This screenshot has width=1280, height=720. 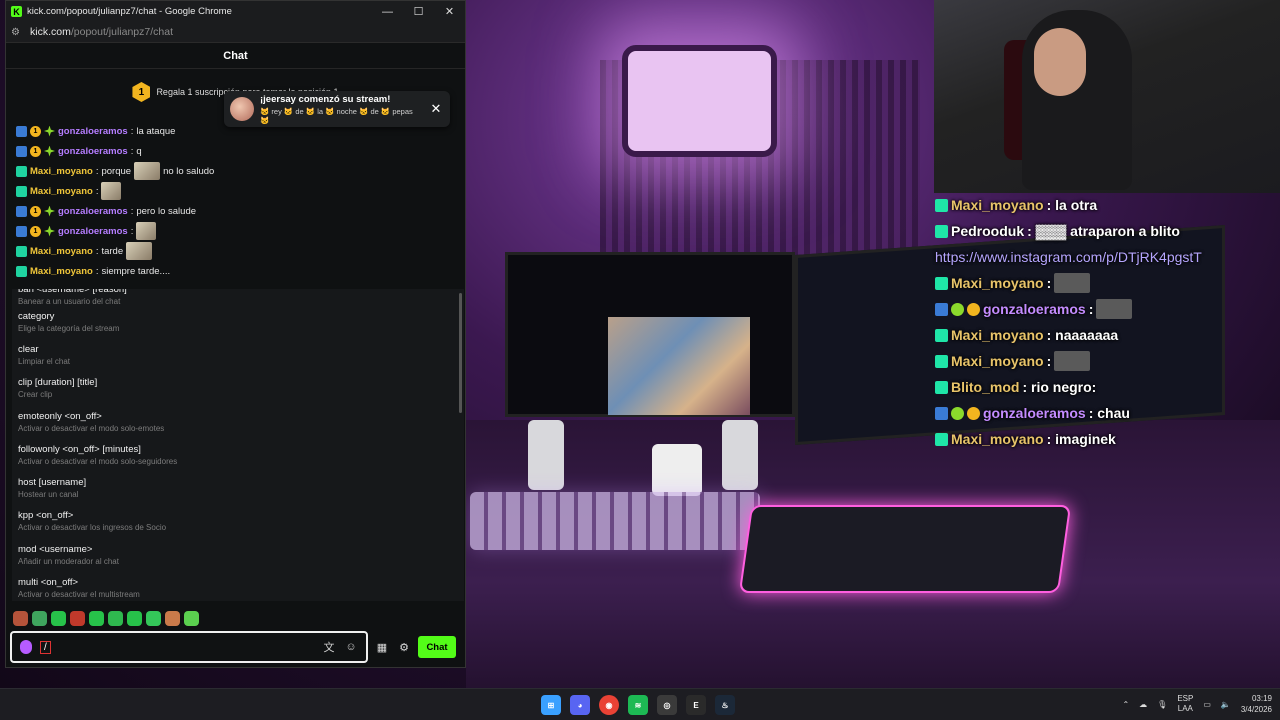 What do you see at coordinates (387, 12) in the screenshot?
I see `minimize-button: —` at bounding box center [387, 12].